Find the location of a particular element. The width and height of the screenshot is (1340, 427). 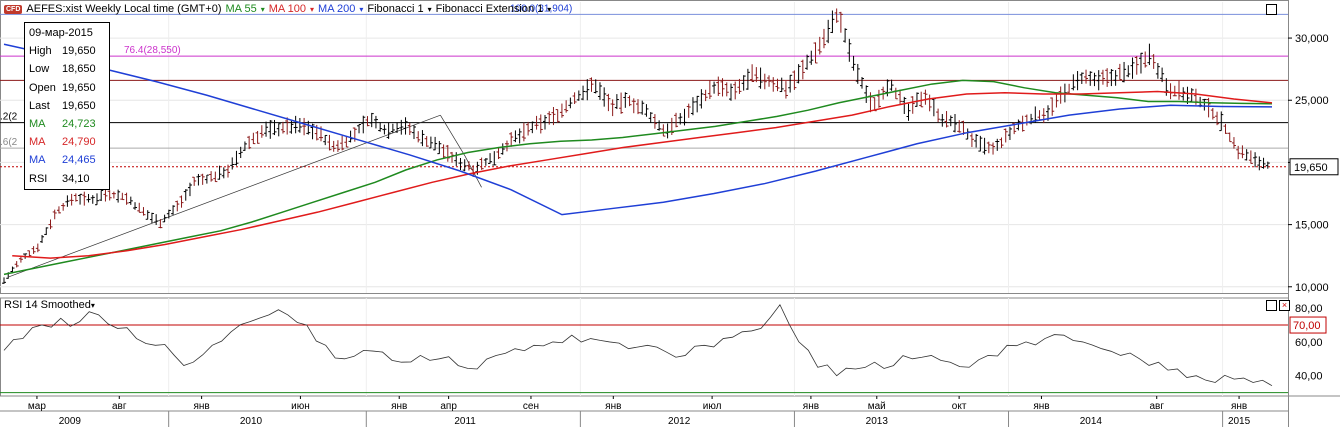

rsi-panel-header: RSI 14 Smoothed▾ is located at coordinates (49, 305).